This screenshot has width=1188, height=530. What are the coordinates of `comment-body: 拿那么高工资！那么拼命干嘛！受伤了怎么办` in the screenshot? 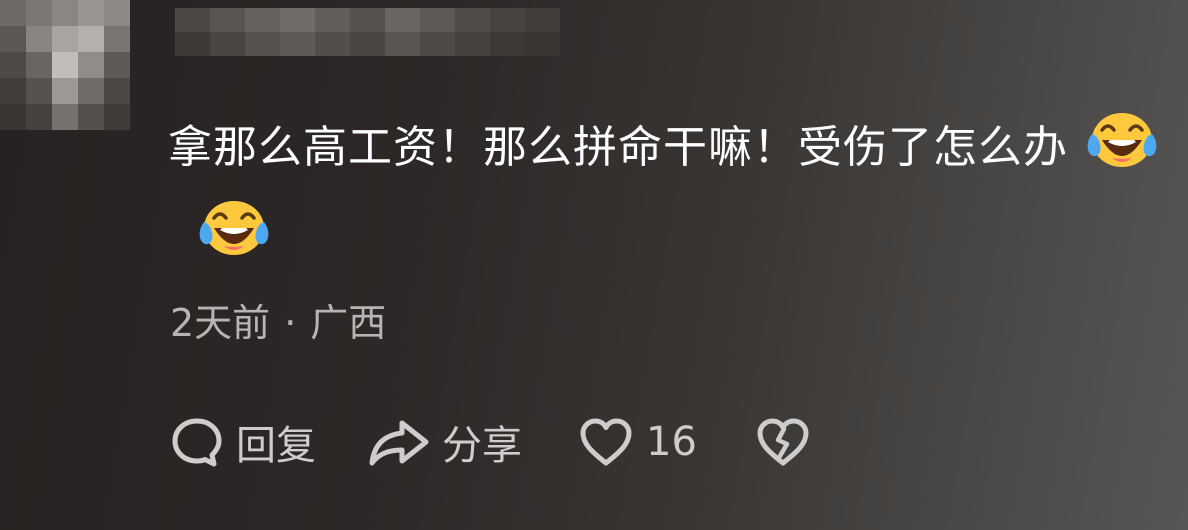 It's located at (618, 147).